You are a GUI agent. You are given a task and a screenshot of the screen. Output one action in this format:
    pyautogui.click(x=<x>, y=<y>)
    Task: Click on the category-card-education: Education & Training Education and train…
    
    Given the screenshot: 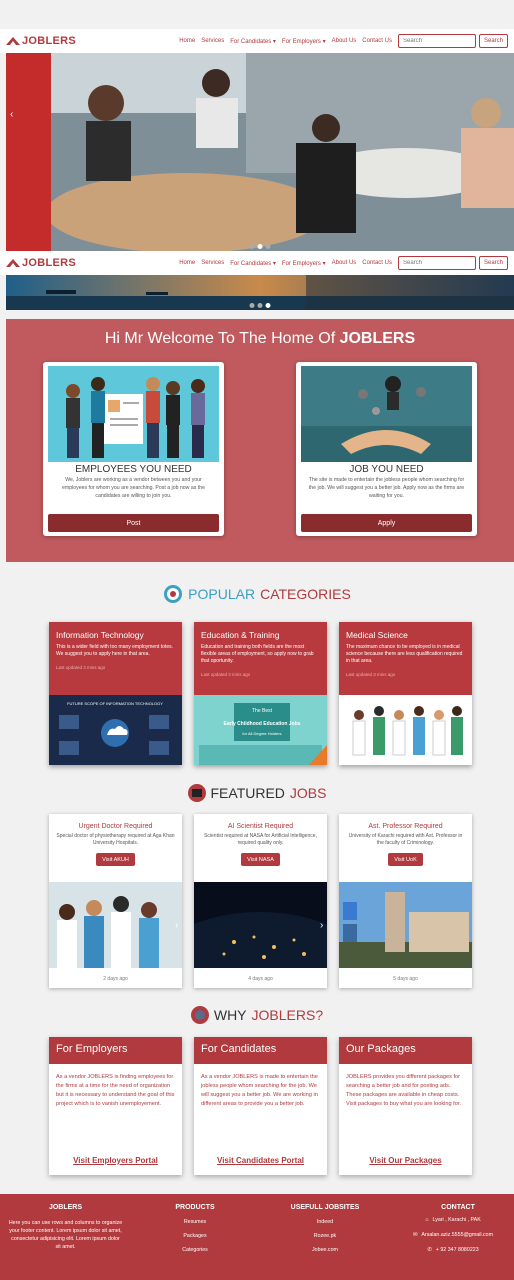 What is the action you would take?
    pyautogui.click(x=260, y=693)
    